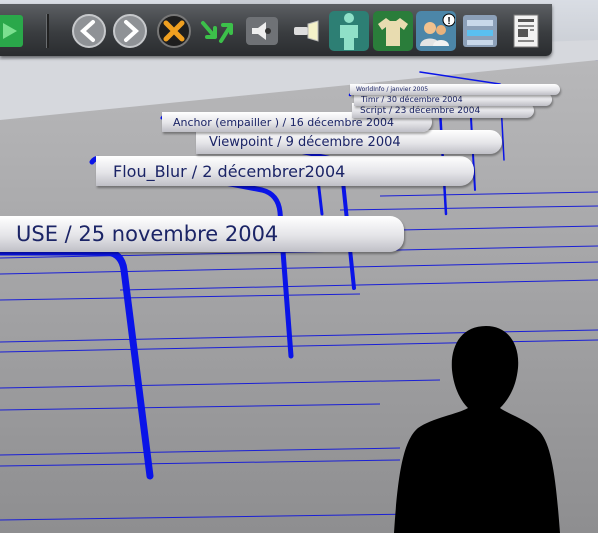  What do you see at coordinates (412, 99) in the screenshot?
I see `timeline-label-text: Timr / 30 décembre 2004` at bounding box center [412, 99].